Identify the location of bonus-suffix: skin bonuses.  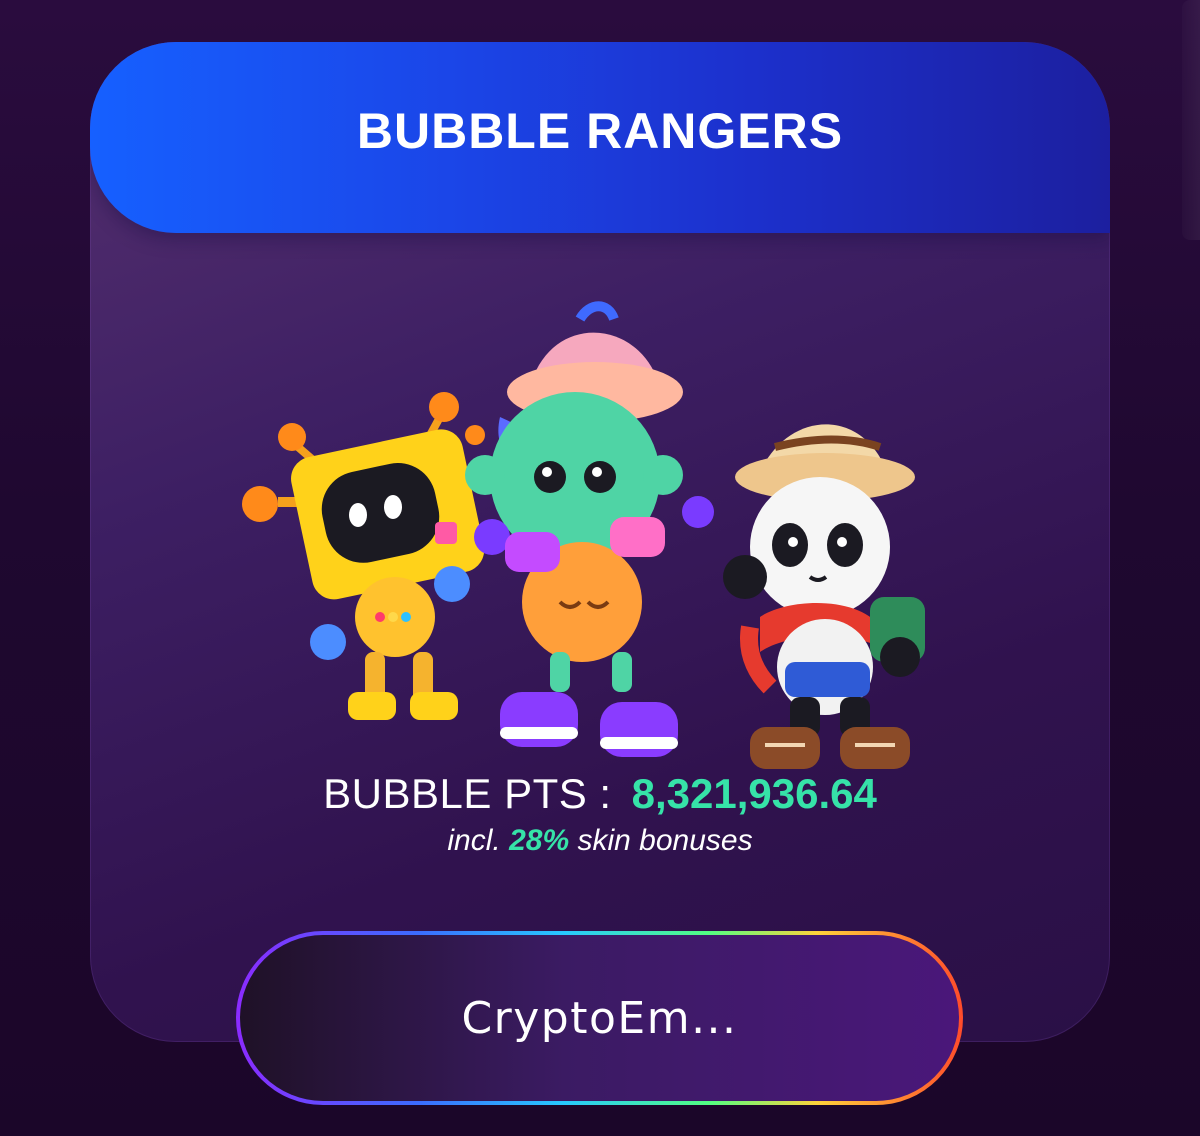
(665, 840).